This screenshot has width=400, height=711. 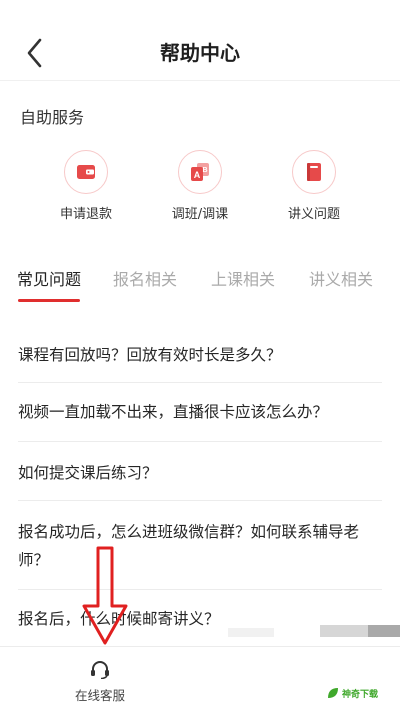 What do you see at coordinates (100, 670) in the screenshot?
I see `headset-icon` at bounding box center [100, 670].